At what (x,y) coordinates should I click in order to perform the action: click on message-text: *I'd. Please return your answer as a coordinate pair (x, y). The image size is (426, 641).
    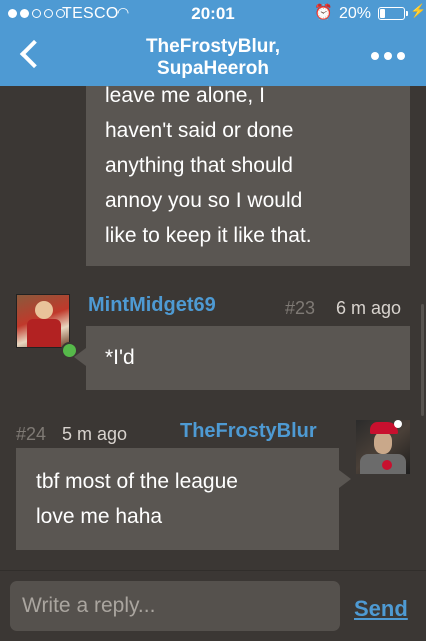
    Looking at the image, I should click on (120, 357).